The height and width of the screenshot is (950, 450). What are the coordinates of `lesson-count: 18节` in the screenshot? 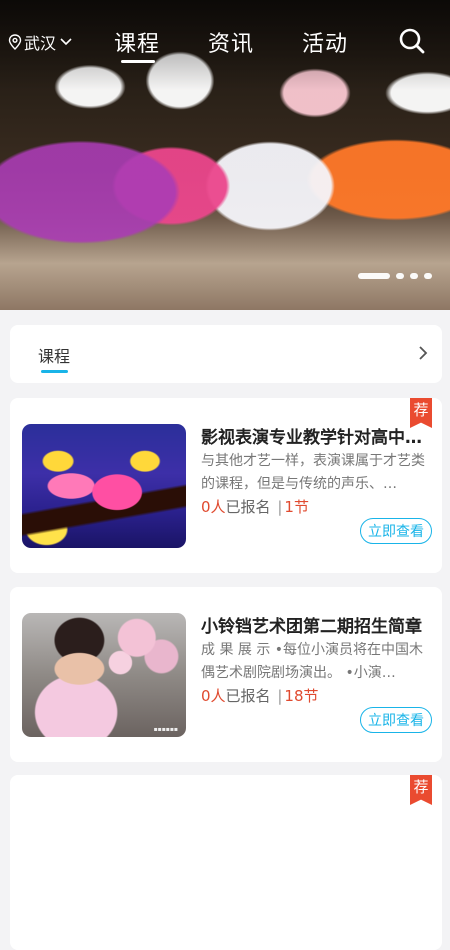 It's located at (301, 696).